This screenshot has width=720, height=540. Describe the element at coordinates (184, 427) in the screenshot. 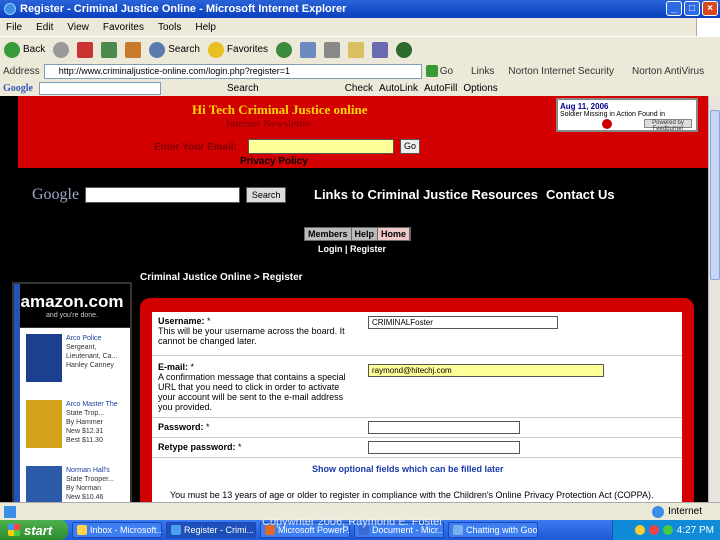

I see `password-label-wrap: Password: *` at that location.